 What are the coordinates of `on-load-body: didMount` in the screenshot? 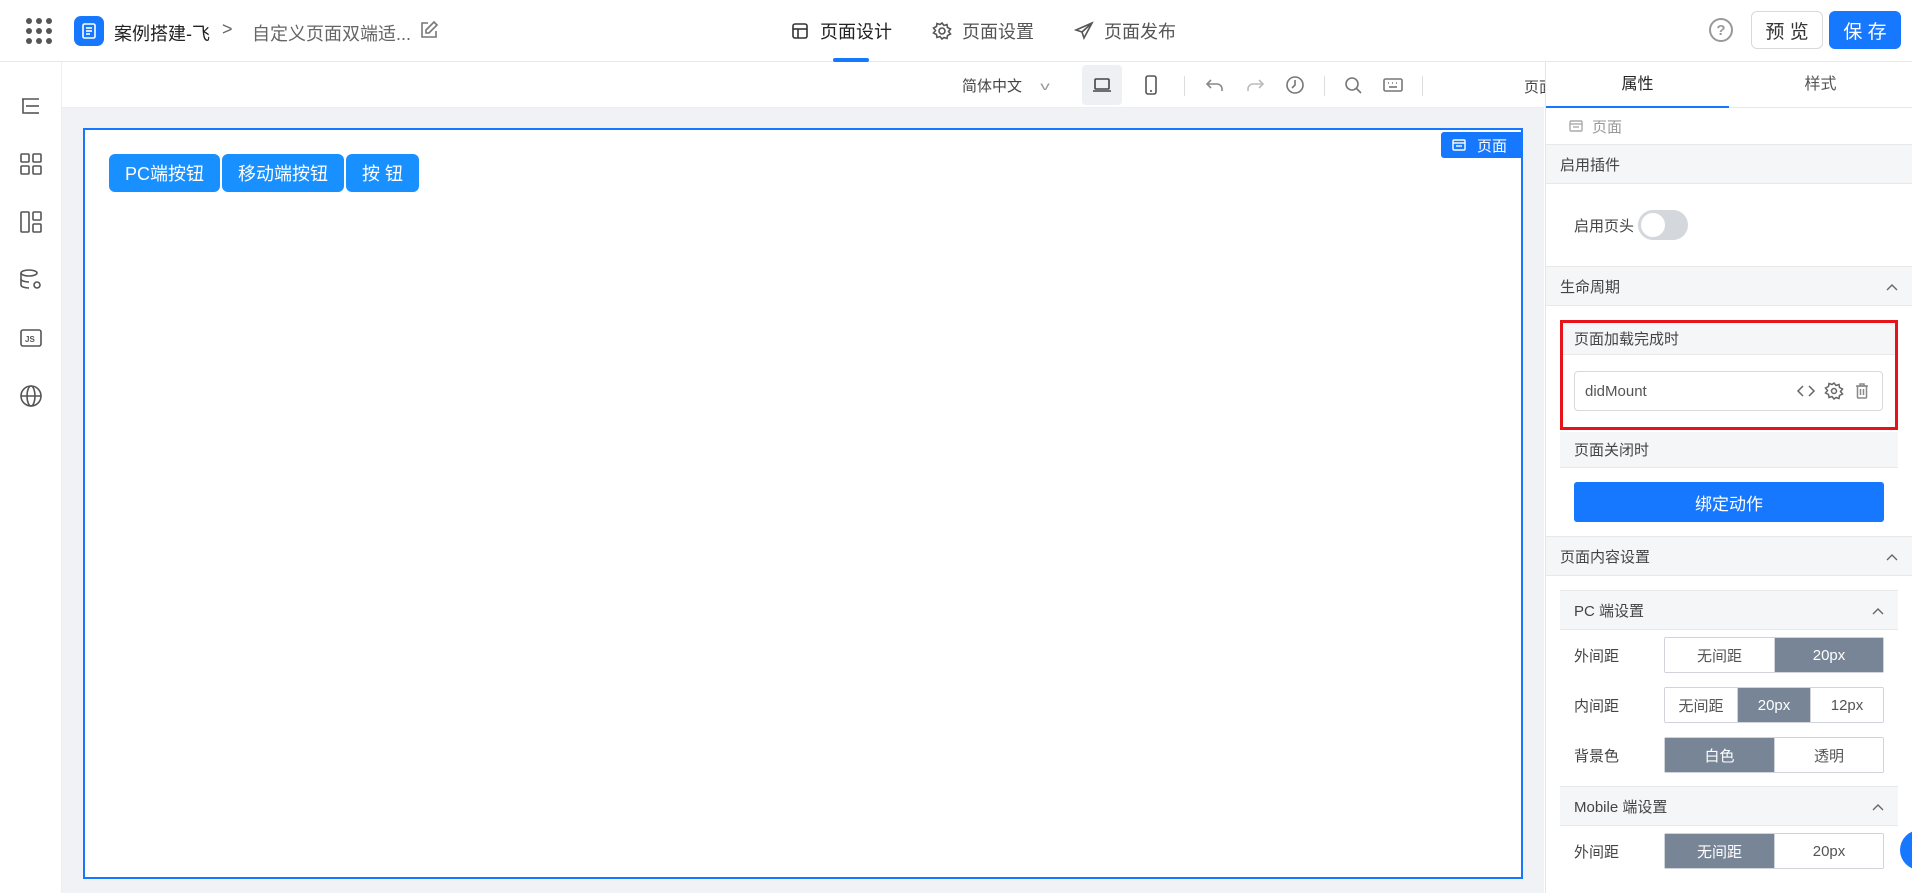 It's located at (1729, 391).